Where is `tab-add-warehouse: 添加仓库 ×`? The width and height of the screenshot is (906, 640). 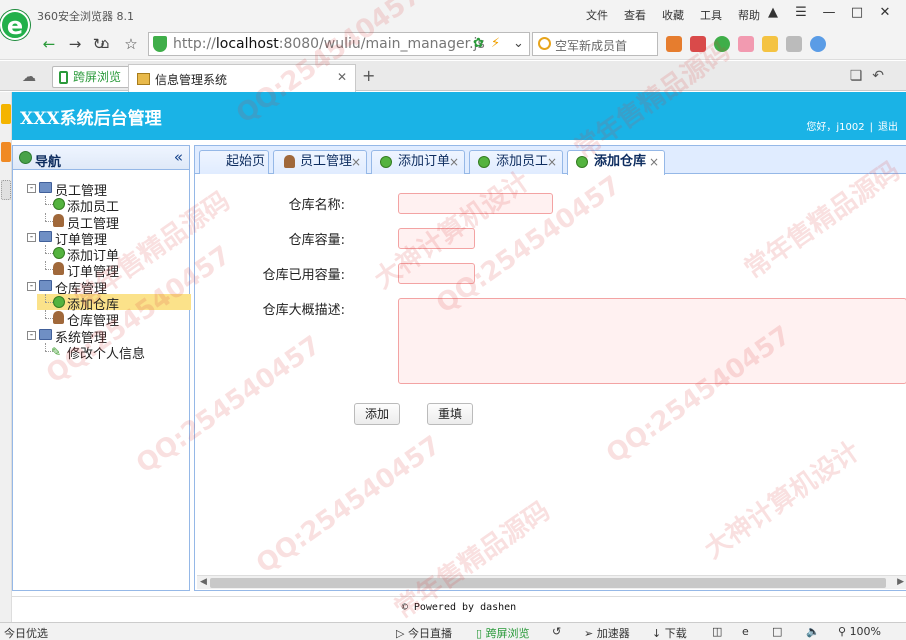
tab-add-warehouse: 添加仓库 × is located at coordinates (616, 162).